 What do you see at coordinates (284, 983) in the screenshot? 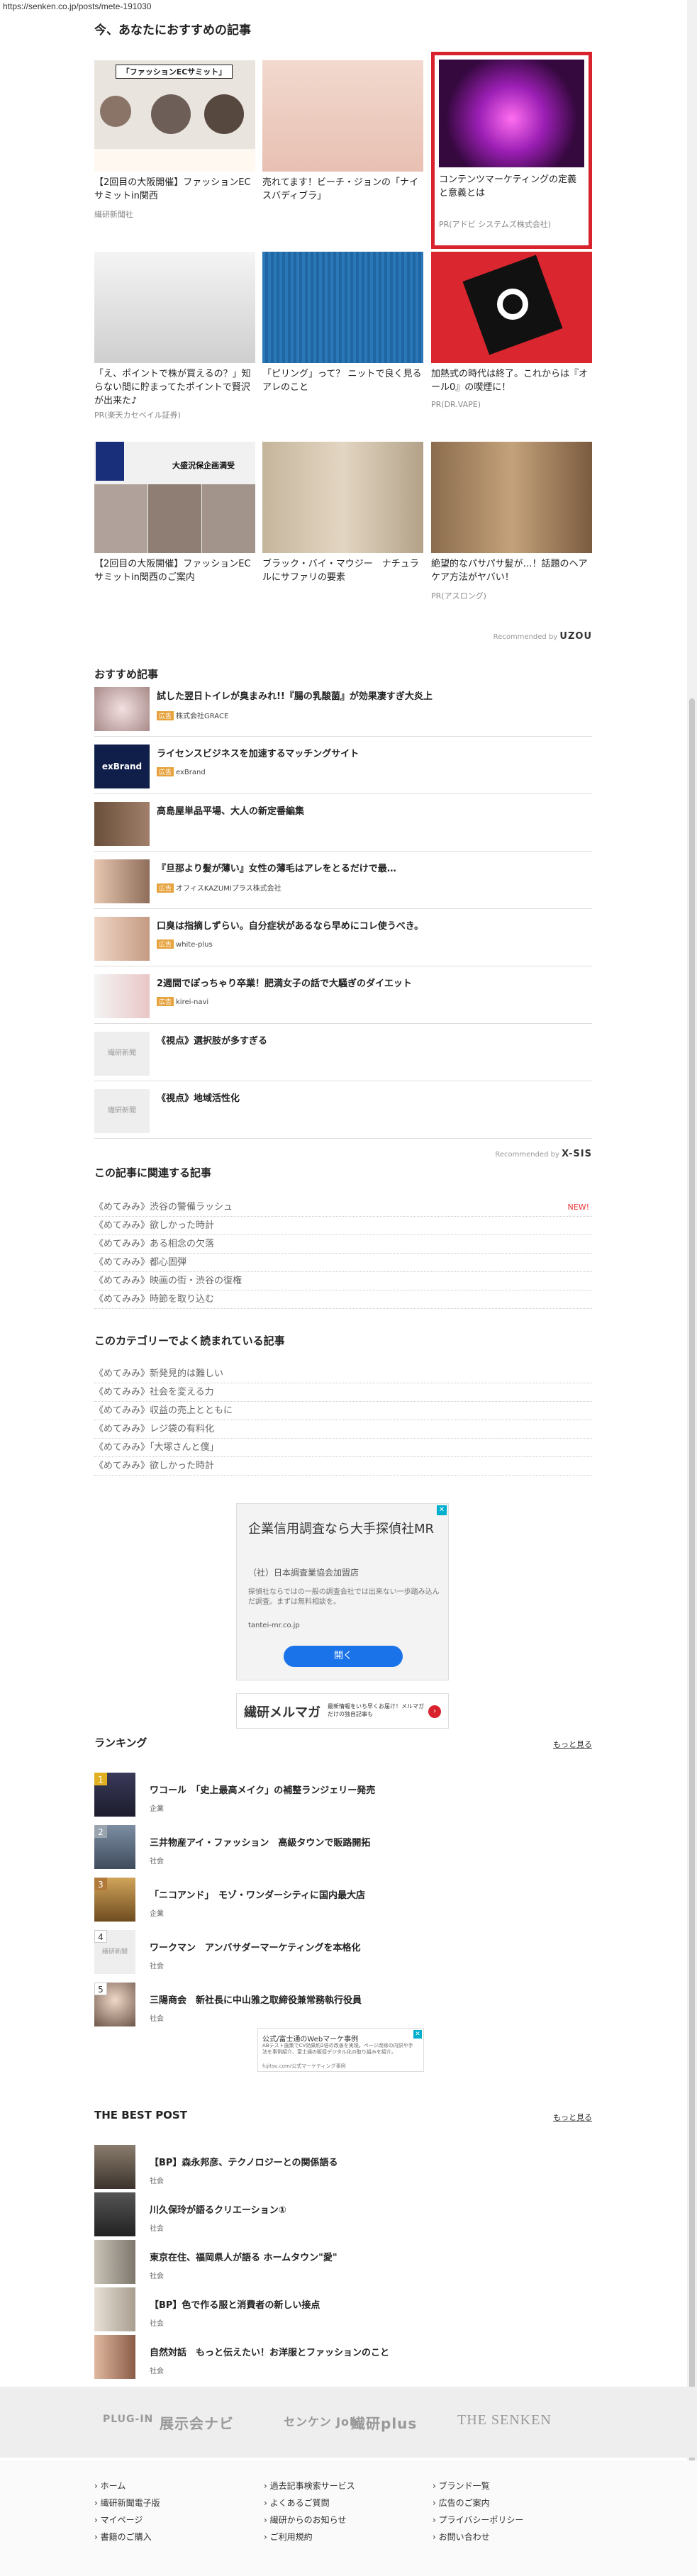
I see `osusume-title-text: 2週間でぽっちゃり卒業！肥満女子の話で大騒ぎのダイエット` at bounding box center [284, 983].